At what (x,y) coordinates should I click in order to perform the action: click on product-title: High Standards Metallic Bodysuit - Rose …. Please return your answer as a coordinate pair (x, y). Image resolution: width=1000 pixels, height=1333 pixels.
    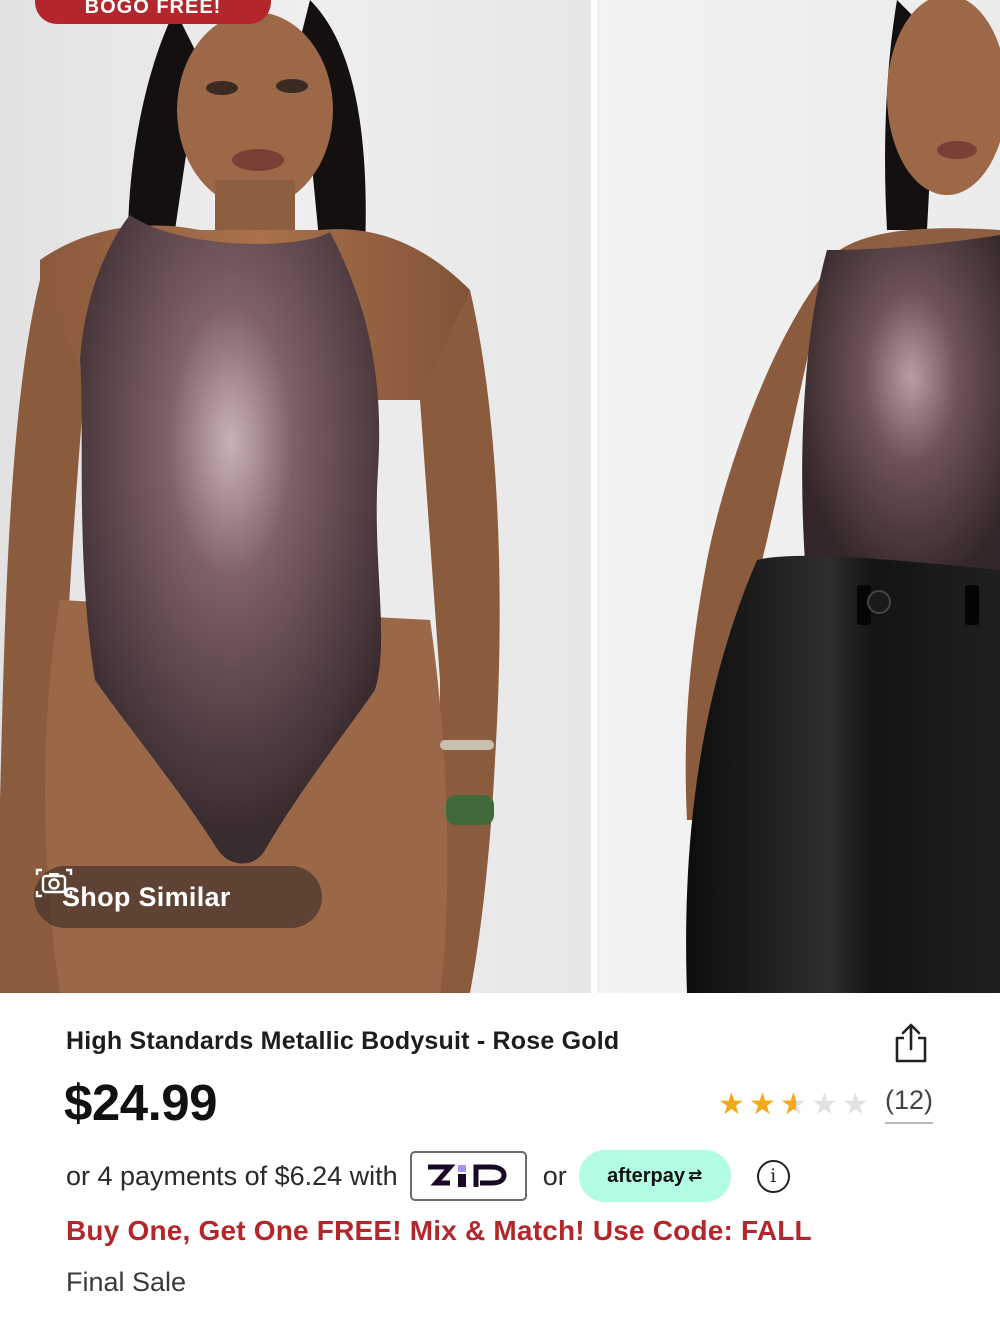
    Looking at the image, I should click on (343, 1041).